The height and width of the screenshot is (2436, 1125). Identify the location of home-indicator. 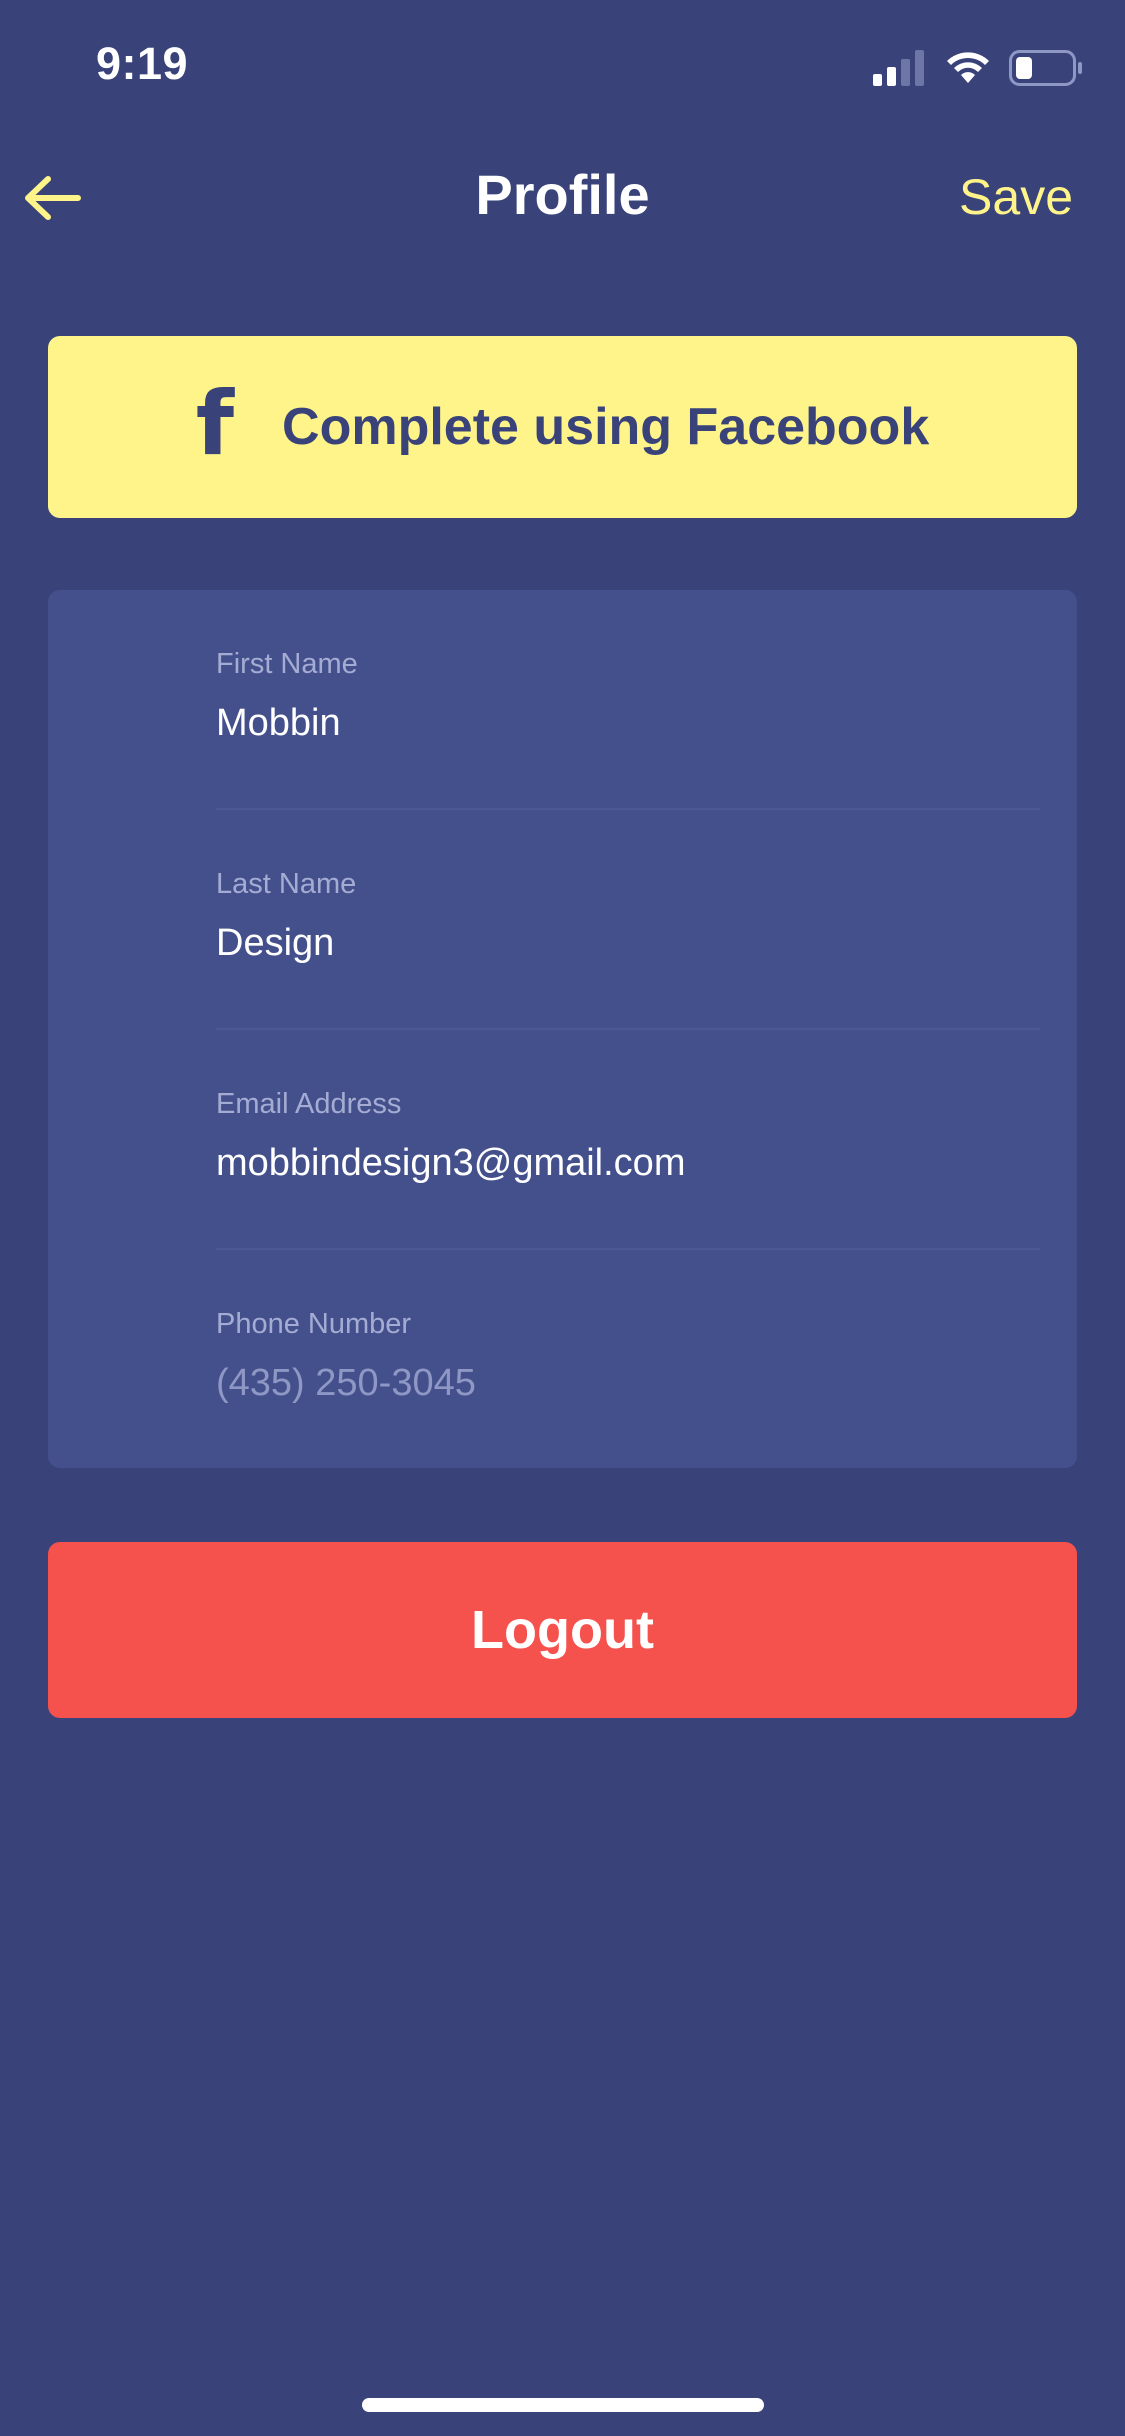
(563, 2405).